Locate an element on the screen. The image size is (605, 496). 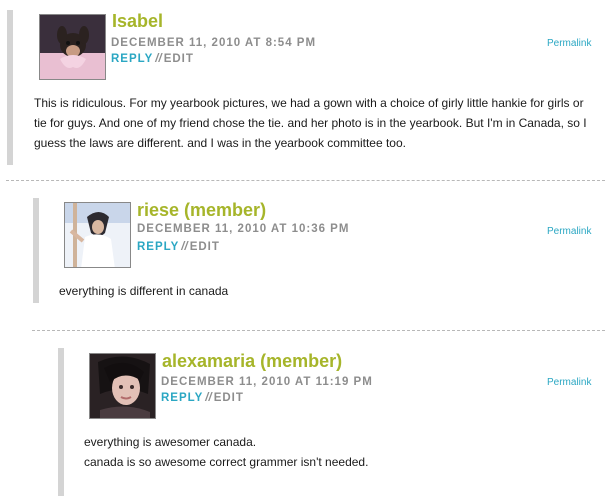
author-name: Isabel is located at coordinates (137, 21).